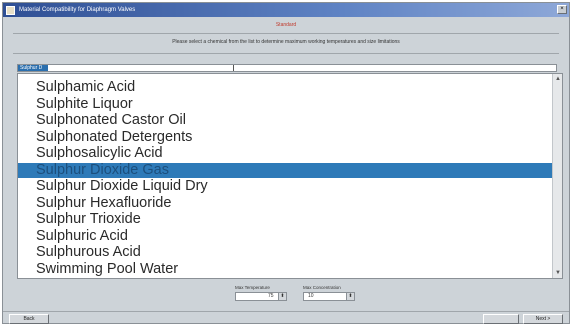 The width and height of the screenshot is (572, 326). What do you see at coordinates (557, 176) in the screenshot?
I see `list-scrollbar: ▲ ▼` at bounding box center [557, 176].